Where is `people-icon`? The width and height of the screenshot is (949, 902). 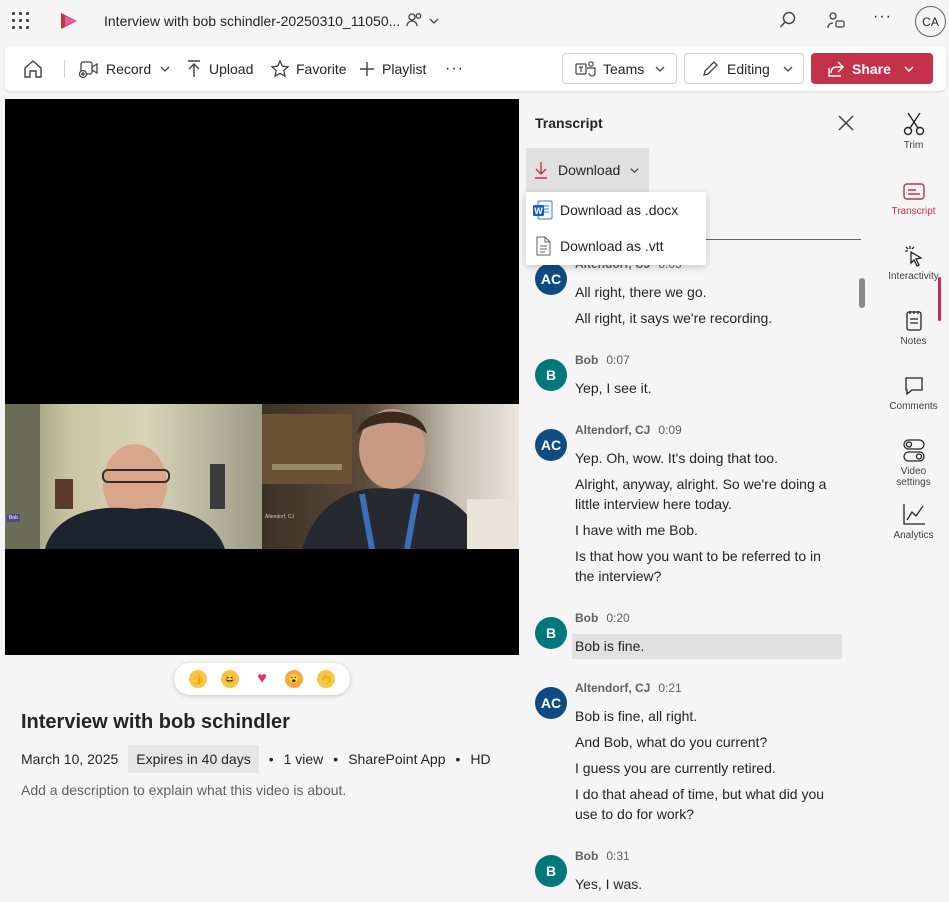 people-icon is located at coordinates (415, 22).